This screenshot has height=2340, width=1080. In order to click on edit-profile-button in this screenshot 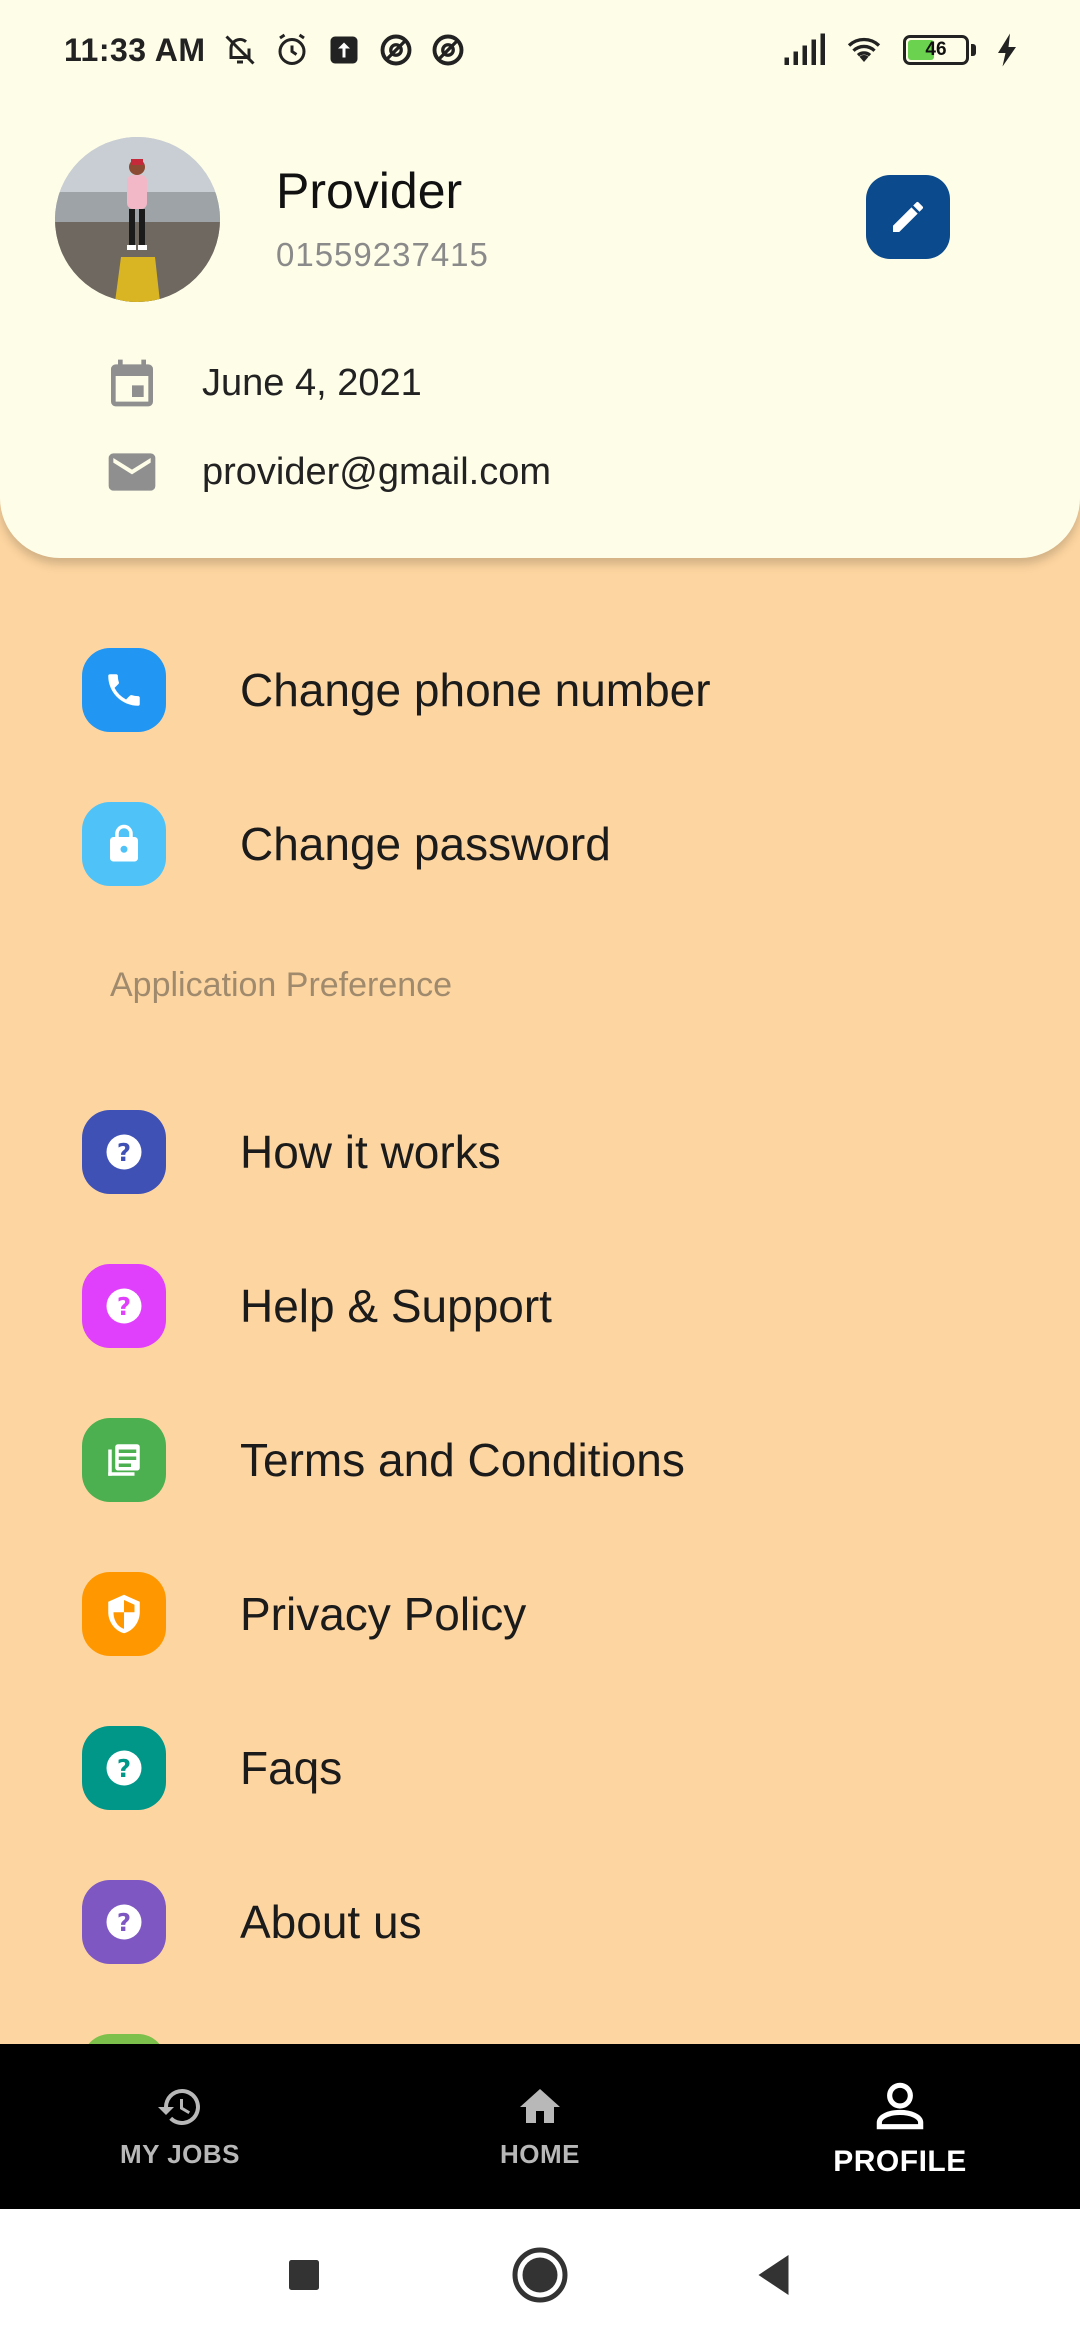, I will do `click(908, 217)`.